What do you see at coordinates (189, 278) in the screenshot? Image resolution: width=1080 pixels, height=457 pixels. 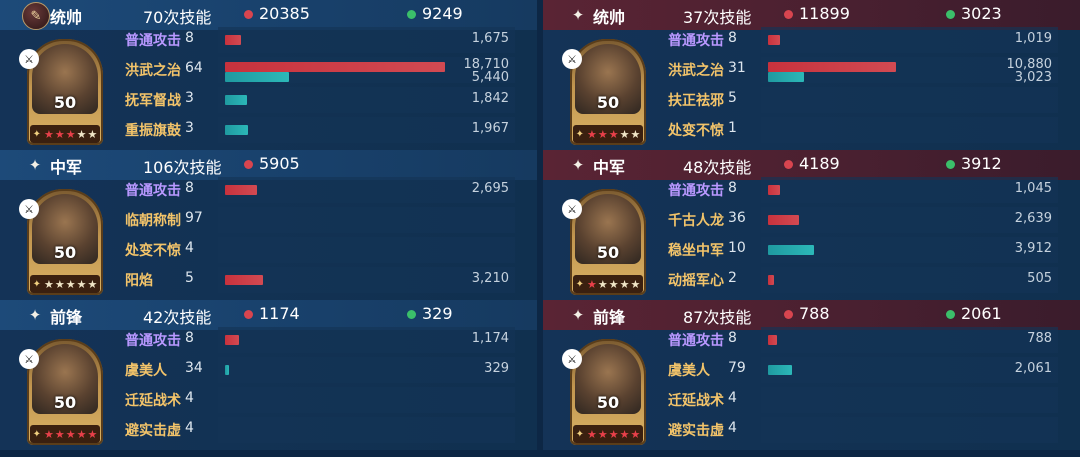 I see `skill-cast-count: 5` at bounding box center [189, 278].